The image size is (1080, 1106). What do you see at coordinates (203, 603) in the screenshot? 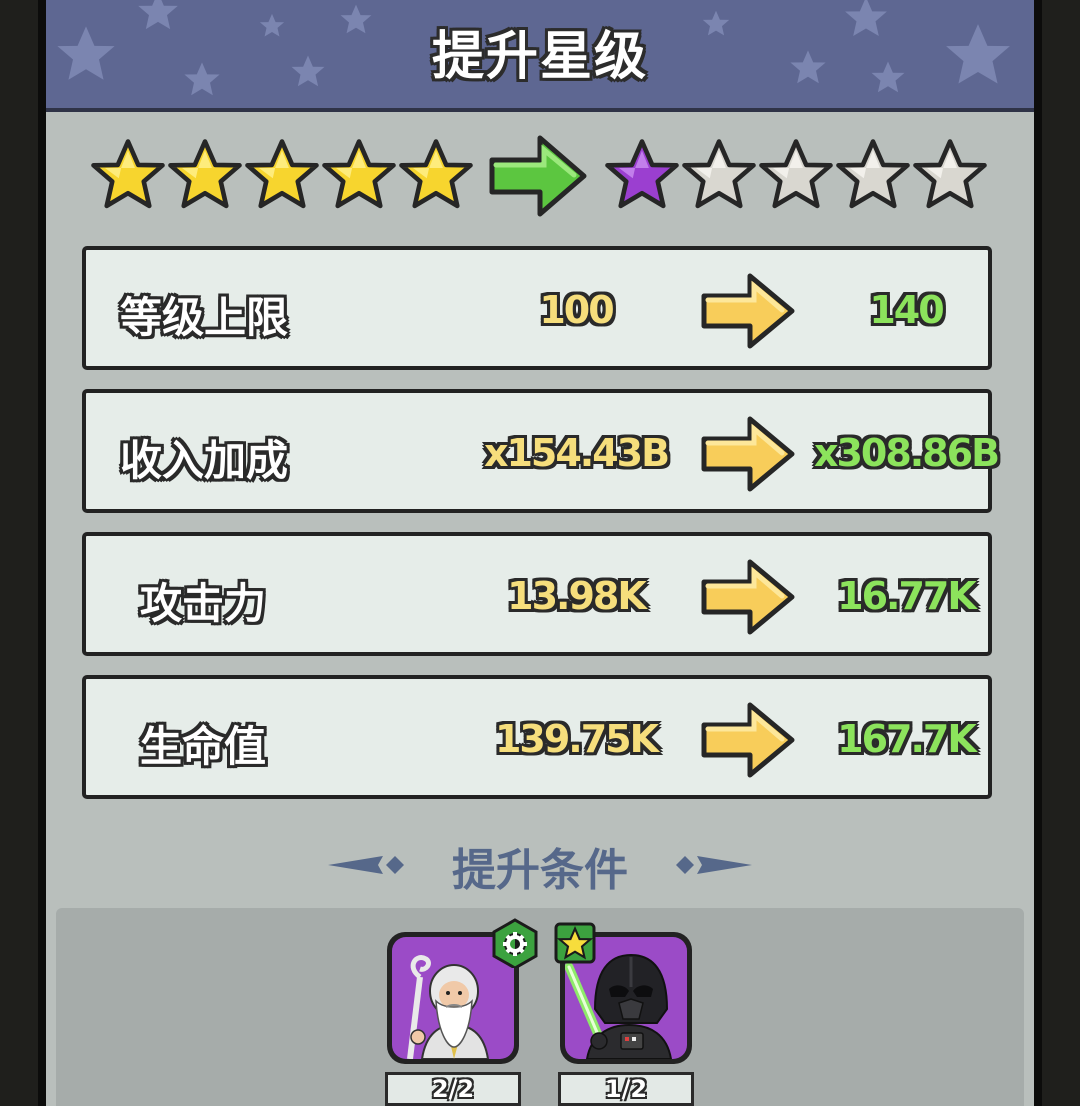
I see `stat-label: 攻击力` at bounding box center [203, 603].